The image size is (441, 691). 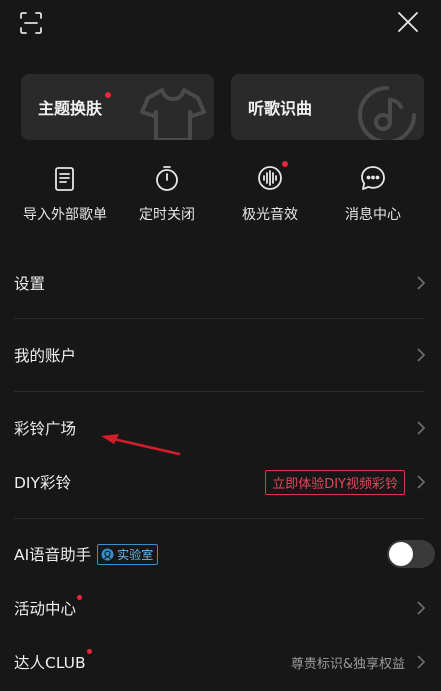 What do you see at coordinates (167, 215) in the screenshot?
I see `sleep-timer-label: 定时关闭` at bounding box center [167, 215].